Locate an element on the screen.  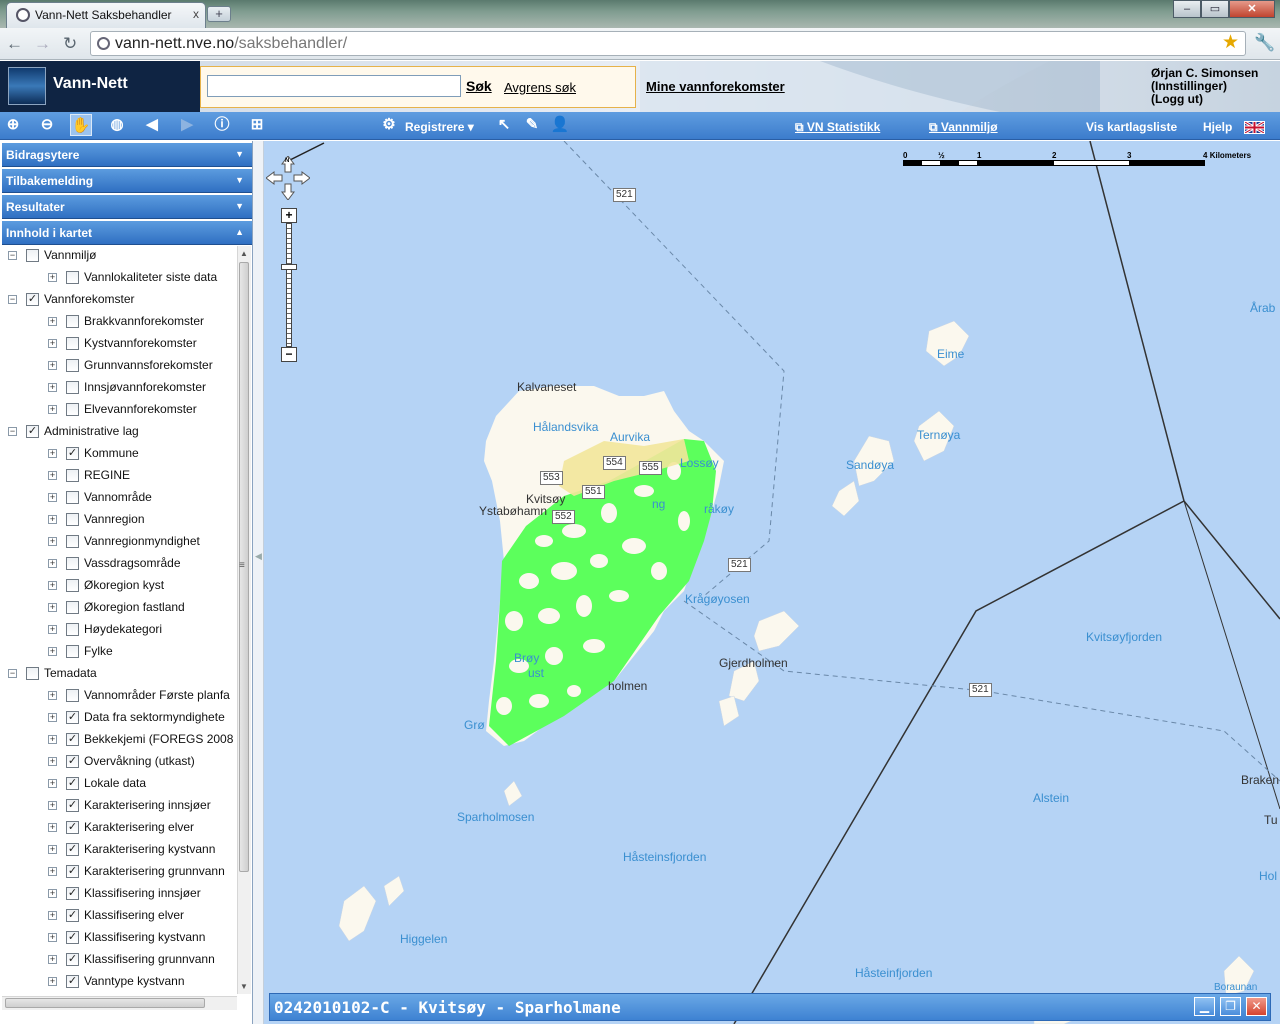
next-extent-icon: ▶ is located at coordinates (187, 125).